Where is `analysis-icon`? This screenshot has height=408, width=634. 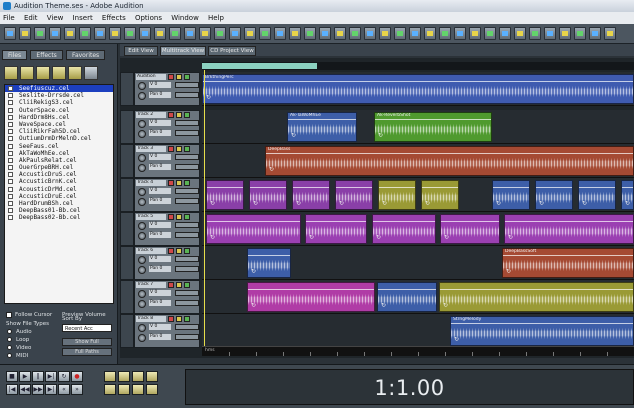 analysis-icon is located at coordinates (580, 33).